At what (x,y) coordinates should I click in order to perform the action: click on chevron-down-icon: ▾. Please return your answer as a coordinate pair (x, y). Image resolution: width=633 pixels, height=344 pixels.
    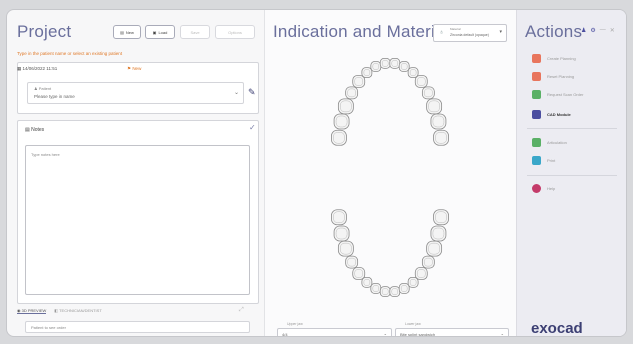
    Looking at the image, I should click on (500, 32).